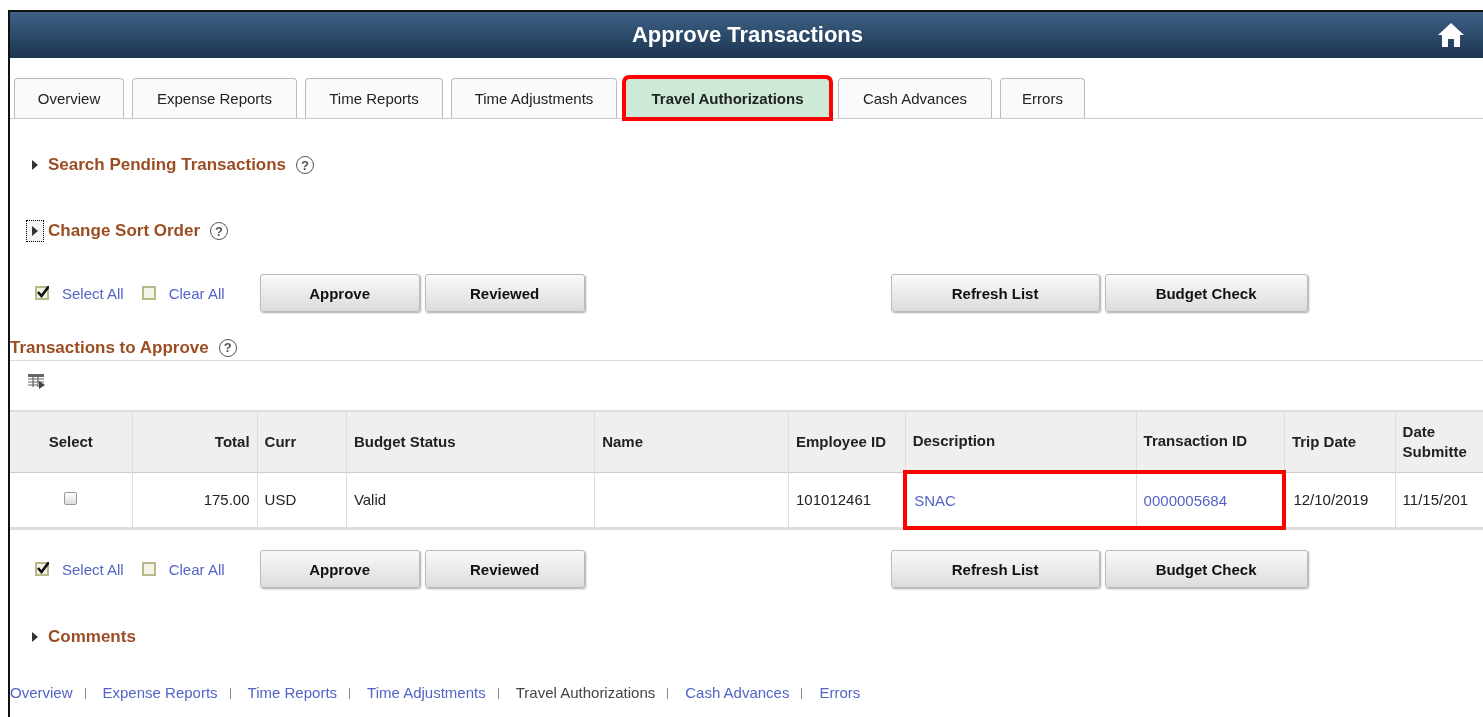  What do you see at coordinates (1185, 500) in the screenshot?
I see `link: 0000005684` at bounding box center [1185, 500].